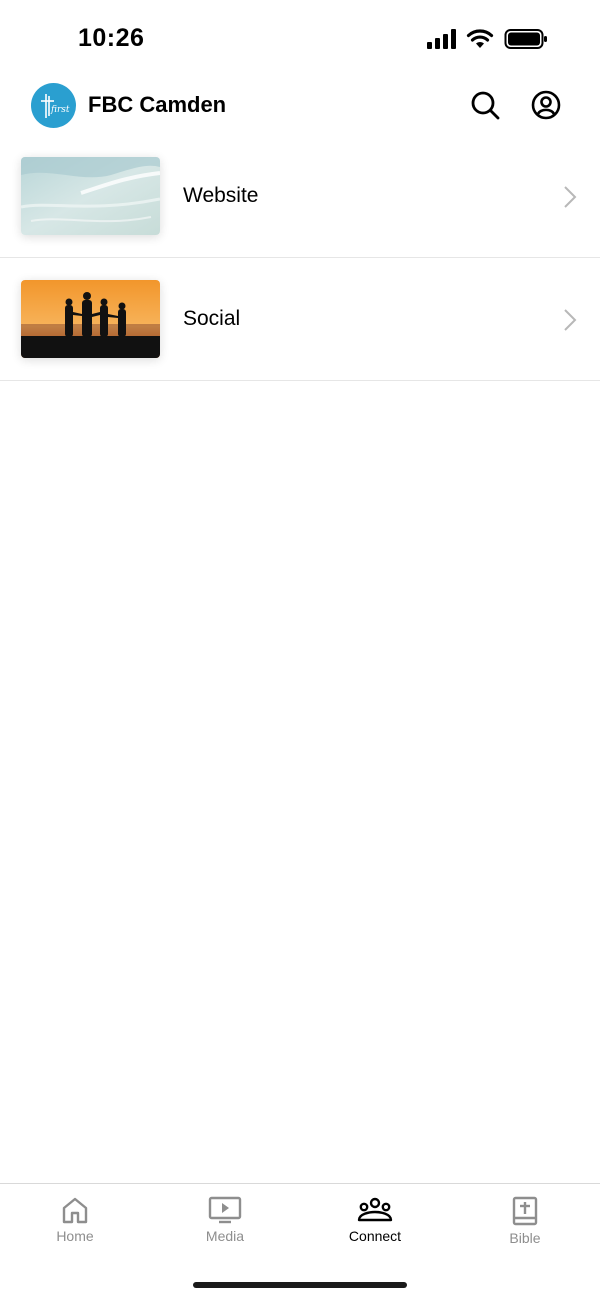  I want to click on tab-label: Bible, so click(525, 1238).